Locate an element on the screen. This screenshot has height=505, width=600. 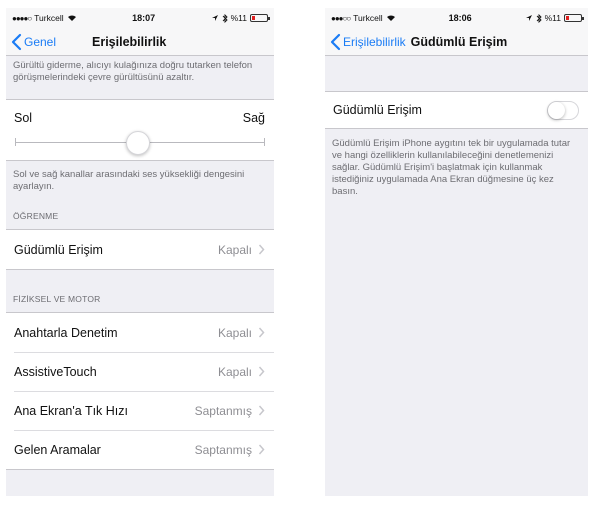
guided-access-row: Güdümlü Erişim Kapalı is located at coordinates (140, 249).